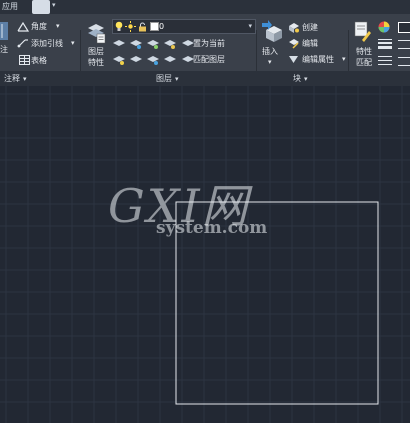  I want to click on title-bar: 应用 ▾, so click(205, 7).